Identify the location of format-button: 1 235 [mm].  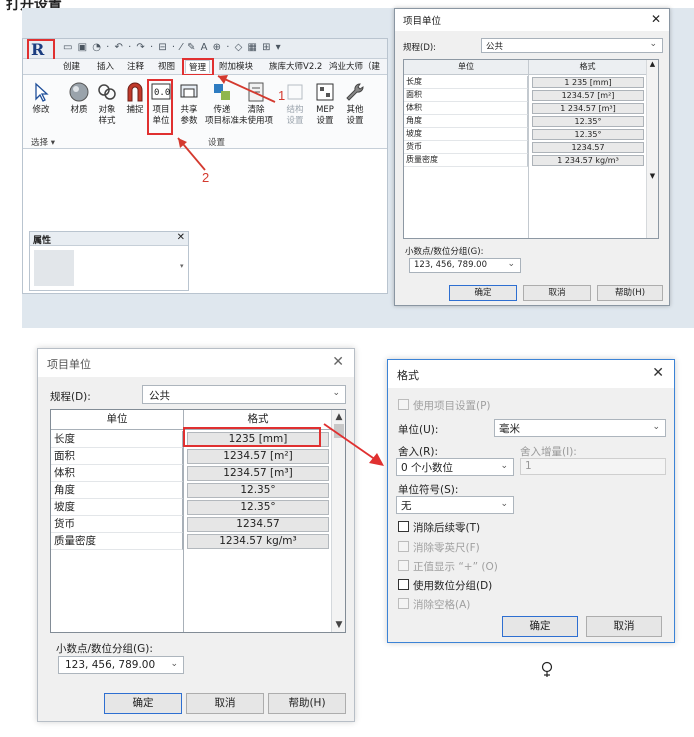
(588, 82).